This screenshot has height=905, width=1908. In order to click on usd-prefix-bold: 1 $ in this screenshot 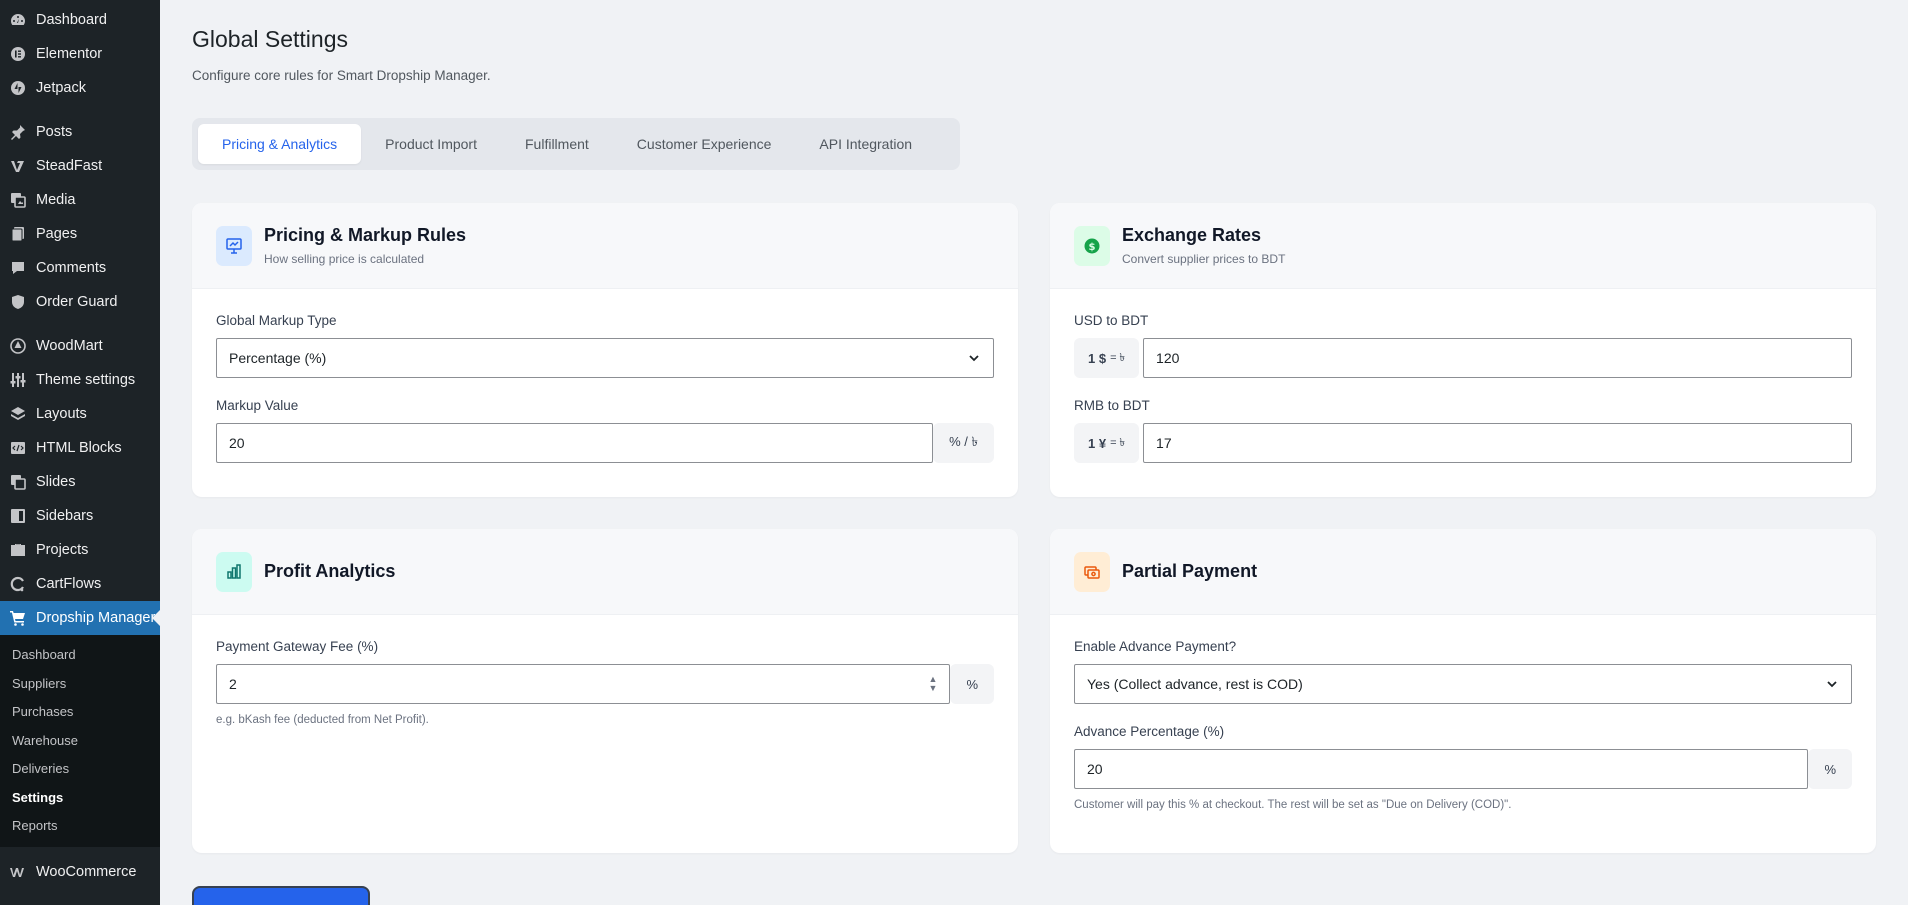, I will do `click(1097, 358)`.